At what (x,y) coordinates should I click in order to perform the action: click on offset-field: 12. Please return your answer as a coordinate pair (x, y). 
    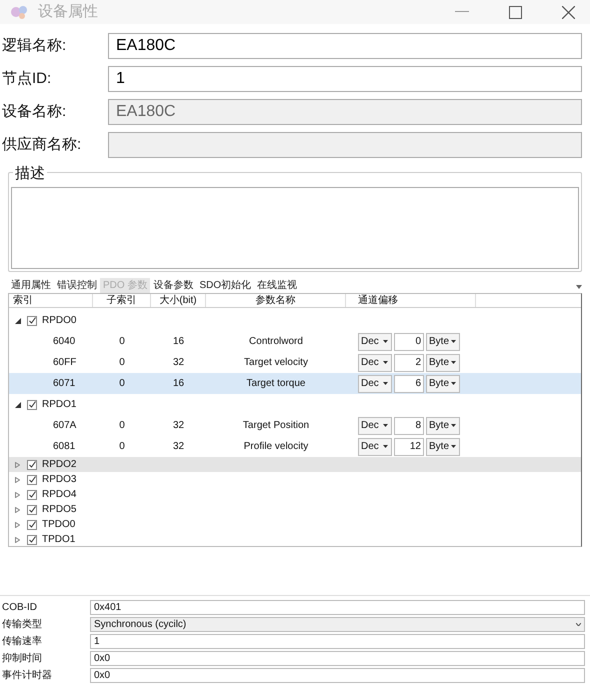
    Looking at the image, I should click on (409, 447).